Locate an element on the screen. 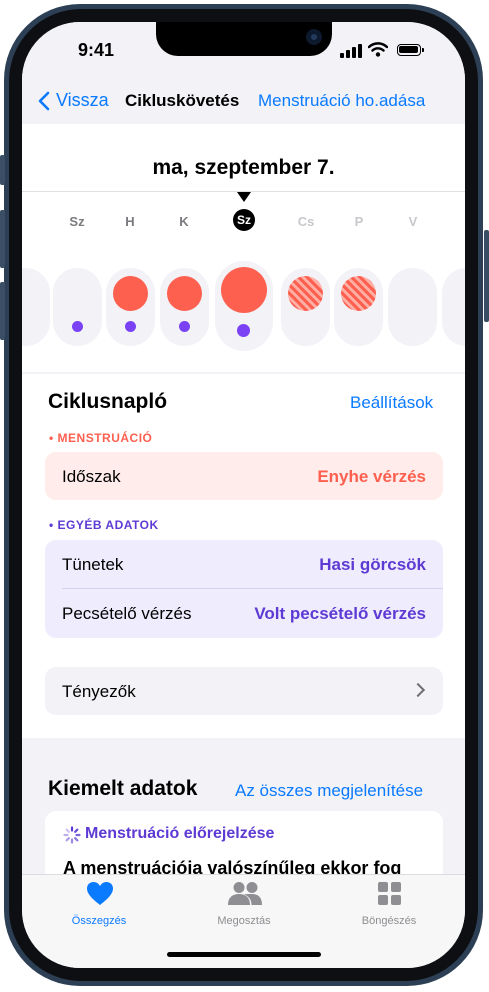 Image resolution: width=489 pixels, height=992 pixels. volume-up-button is located at coordinates (2, 239).